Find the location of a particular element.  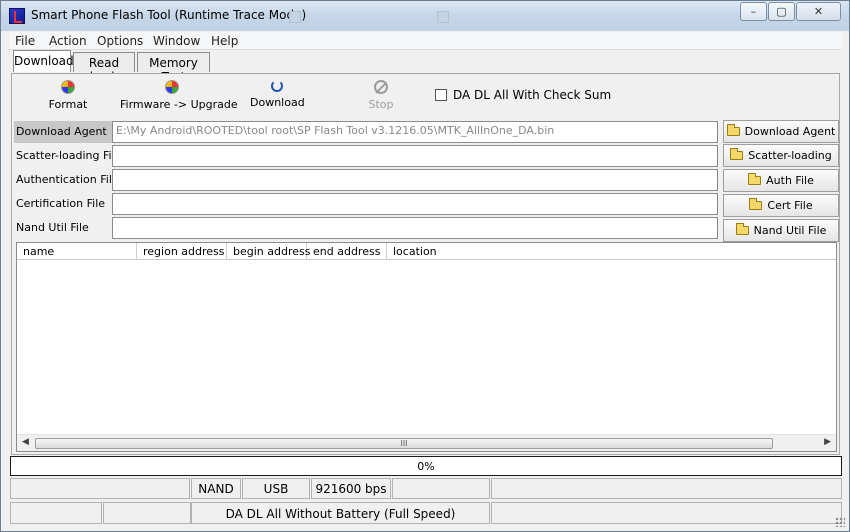

format-label: Format is located at coordinates (68, 104).